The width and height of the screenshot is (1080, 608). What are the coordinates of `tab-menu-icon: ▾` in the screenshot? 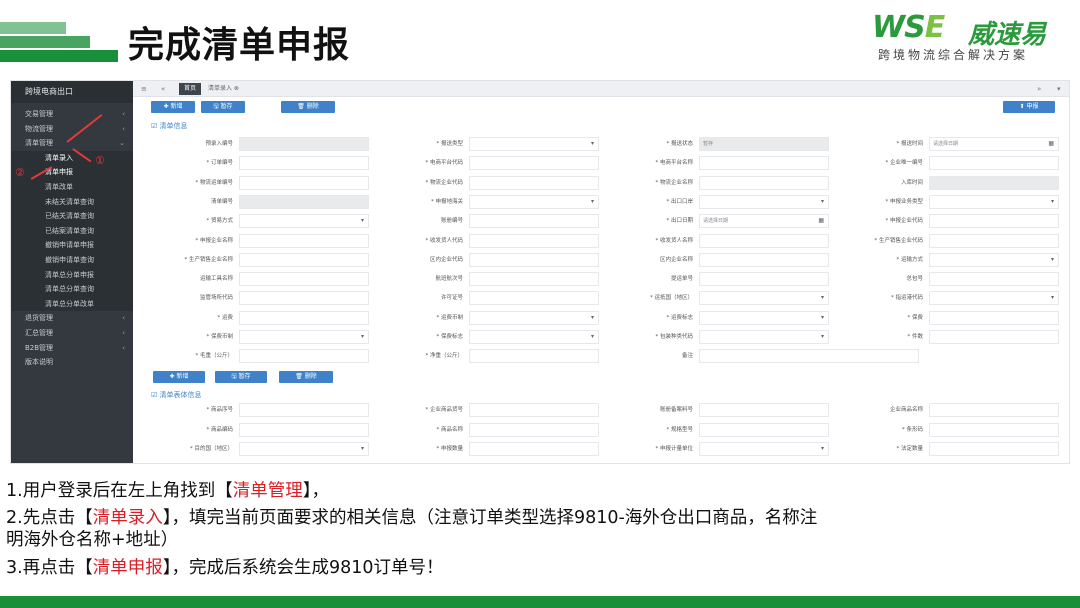 It's located at (1059, 89).